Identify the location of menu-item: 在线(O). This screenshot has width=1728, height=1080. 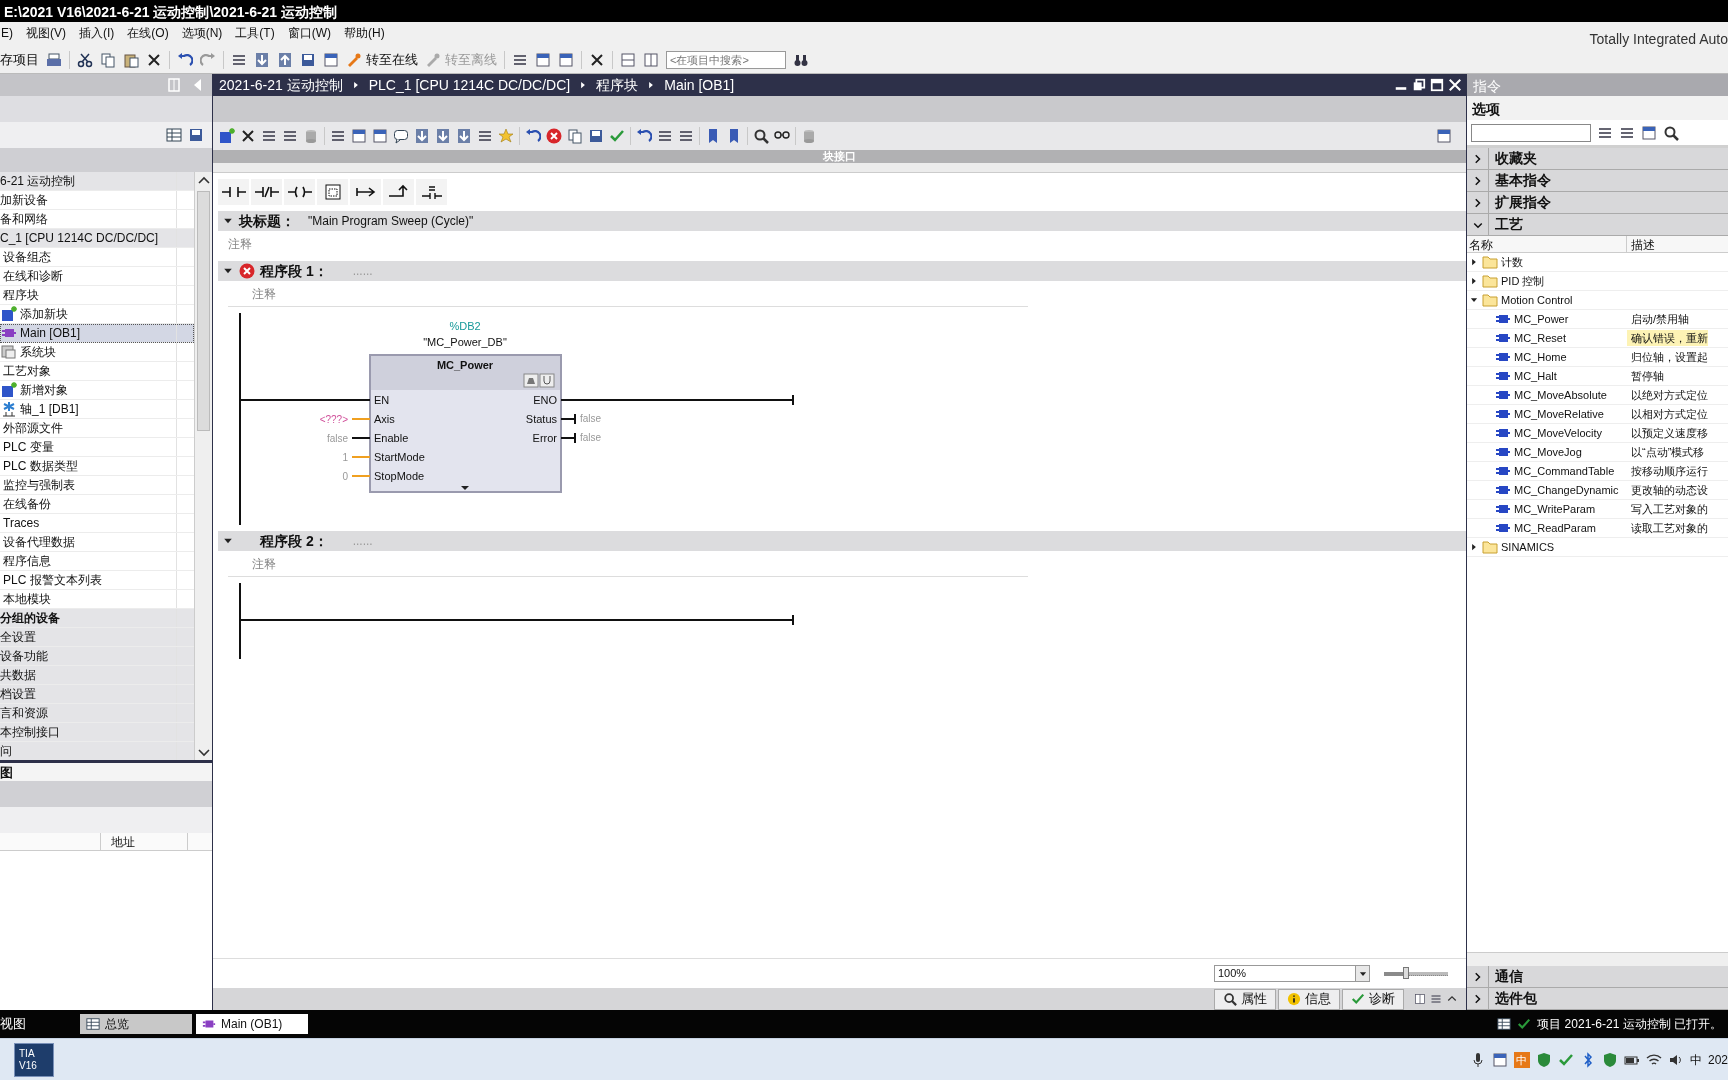
(152, 35).